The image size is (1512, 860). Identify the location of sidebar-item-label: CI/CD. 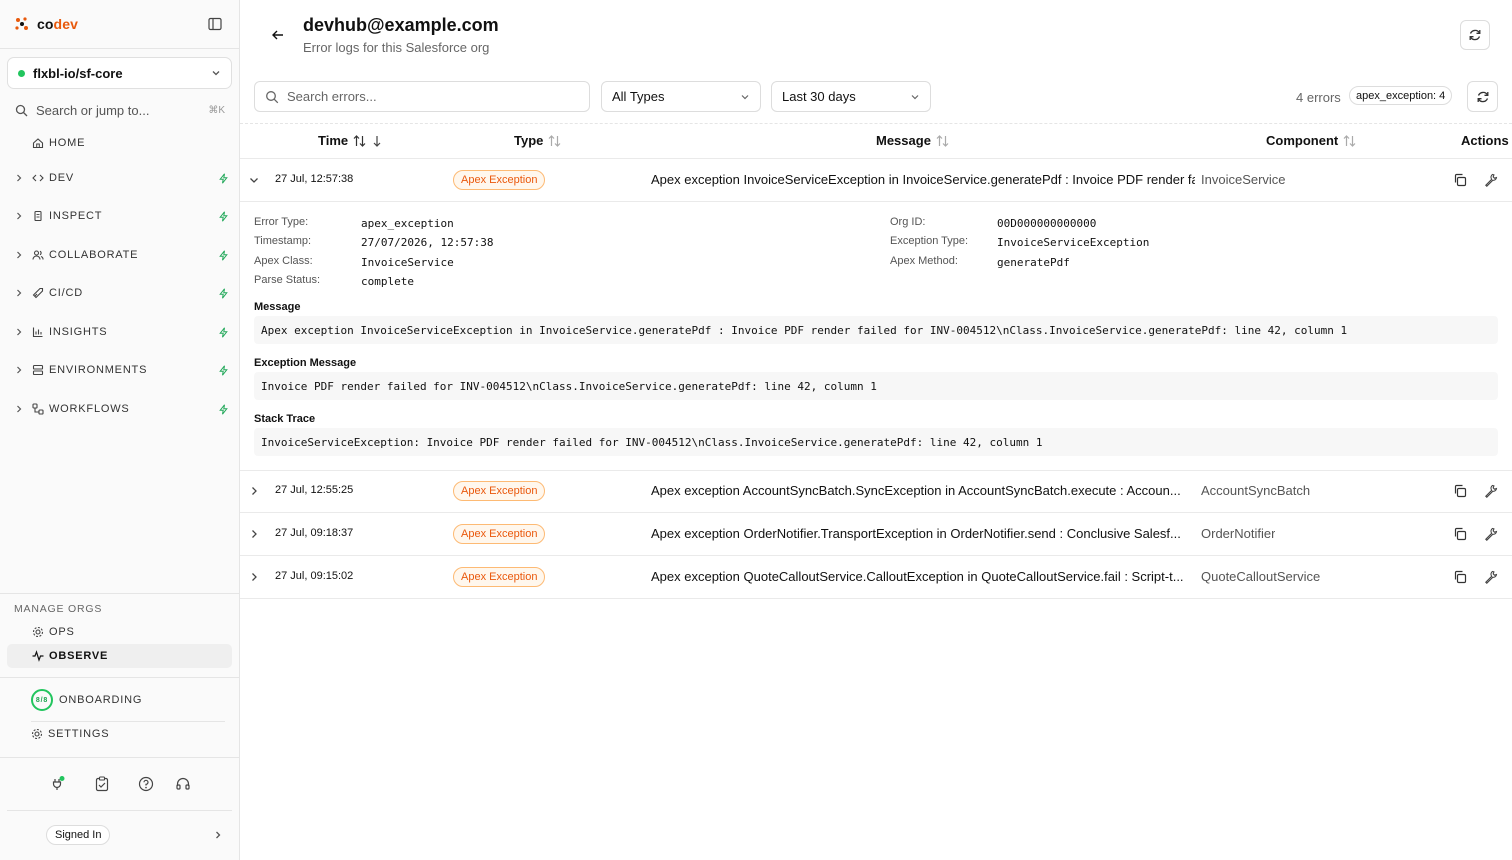
(66, 293).